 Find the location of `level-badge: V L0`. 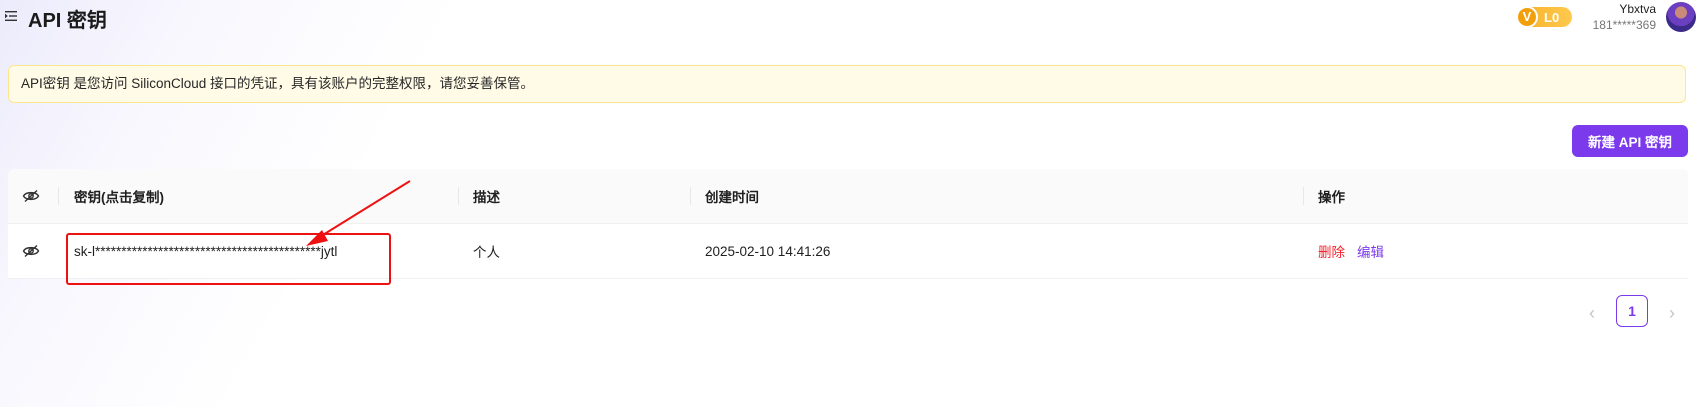

level-badge: V L0 is located at coordinates (1544, 17).